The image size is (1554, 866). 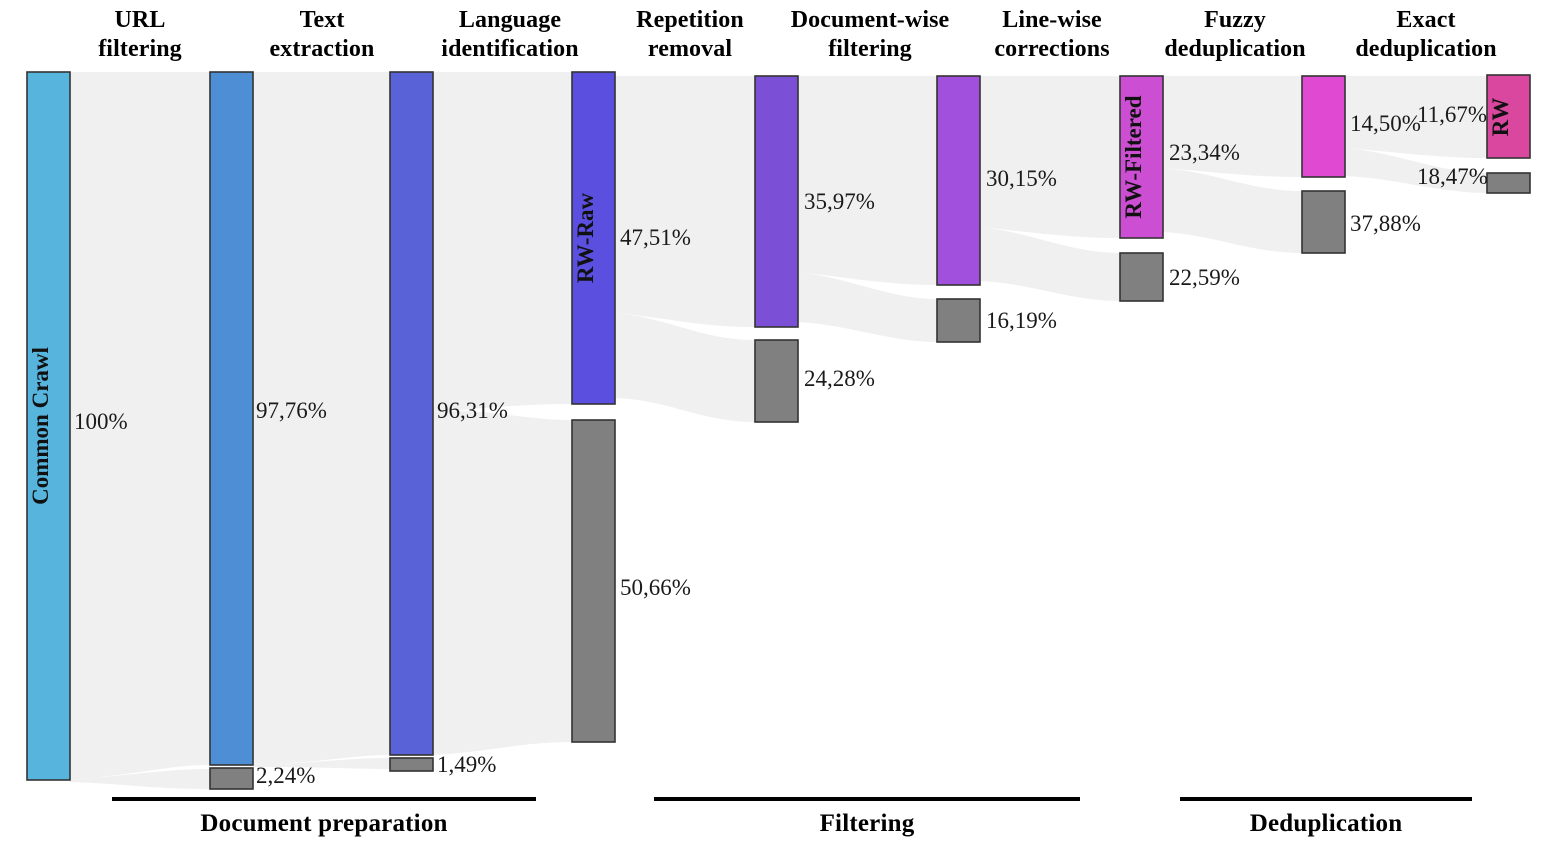 I want to click on phase-label: Deduplication, so click(x=1326, y=823).